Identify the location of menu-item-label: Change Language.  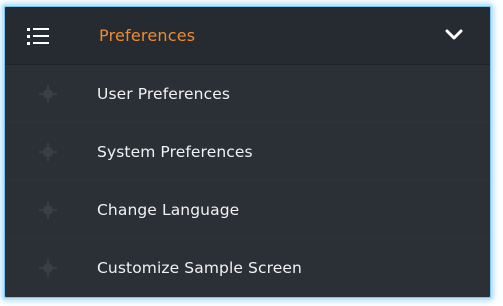
(168, 209).